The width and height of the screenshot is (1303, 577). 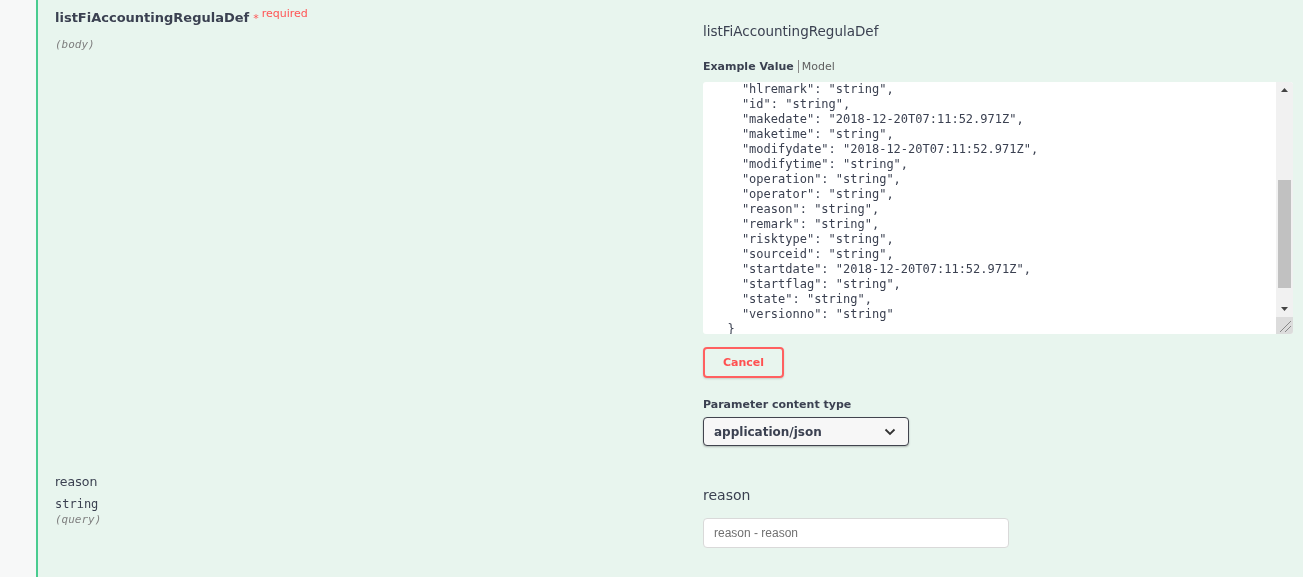 I want to click on code-line: "id": "string",, so click(x=796, y=104).